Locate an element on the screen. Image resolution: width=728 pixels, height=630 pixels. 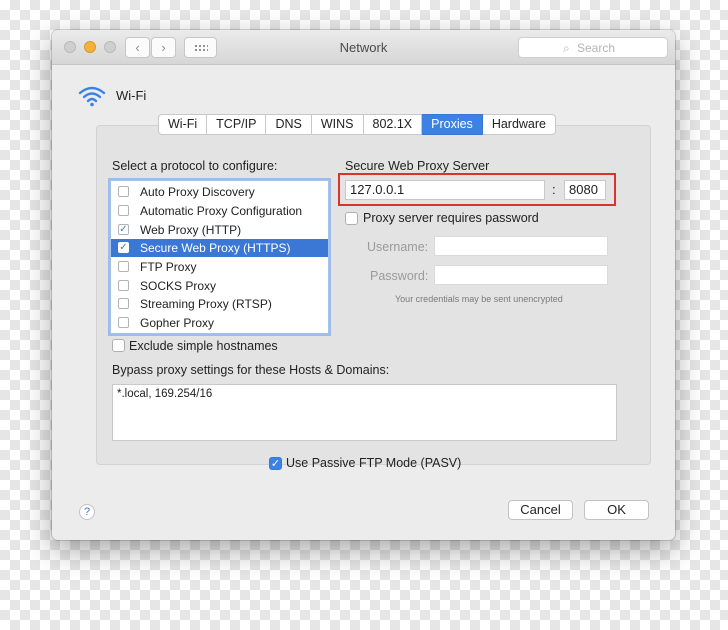
cancel-button: Cancel is located at coordinates (540, 510).